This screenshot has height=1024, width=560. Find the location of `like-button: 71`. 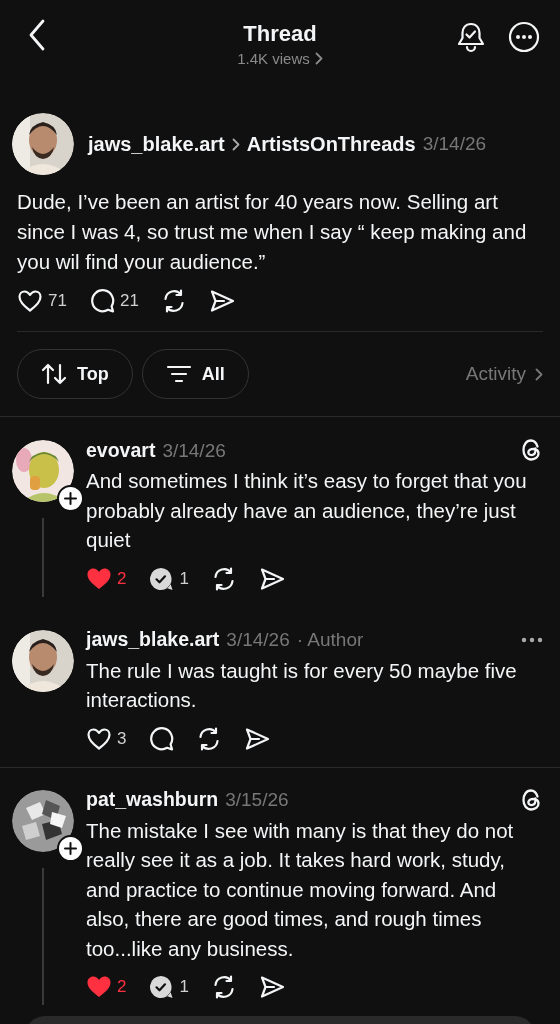

like-button: 71 is located at coordinates (42, 301).